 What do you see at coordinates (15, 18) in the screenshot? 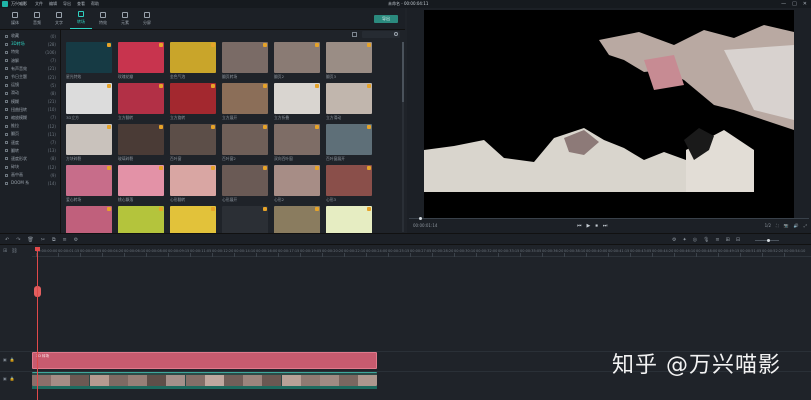
I see `toolbar-tab-0: 媒体` at bounding box center [15, 18].